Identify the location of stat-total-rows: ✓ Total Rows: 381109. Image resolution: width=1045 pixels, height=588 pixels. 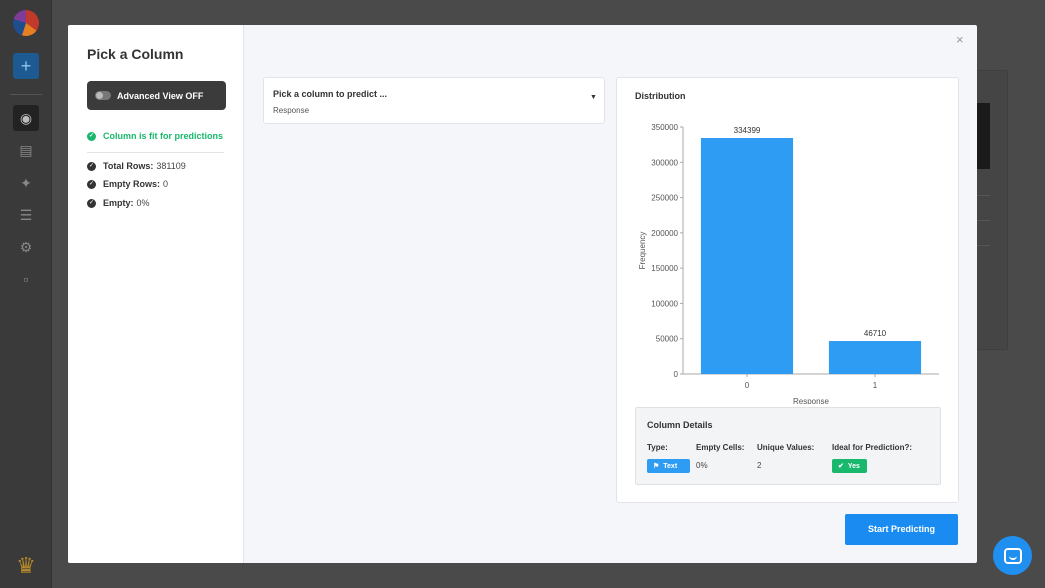
(136, 166).